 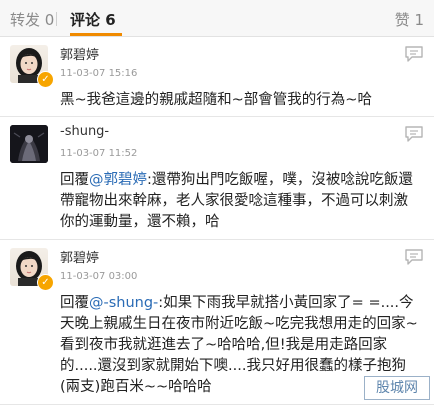 I want to click on active-tab-indicator, so click(x=96, y=34).